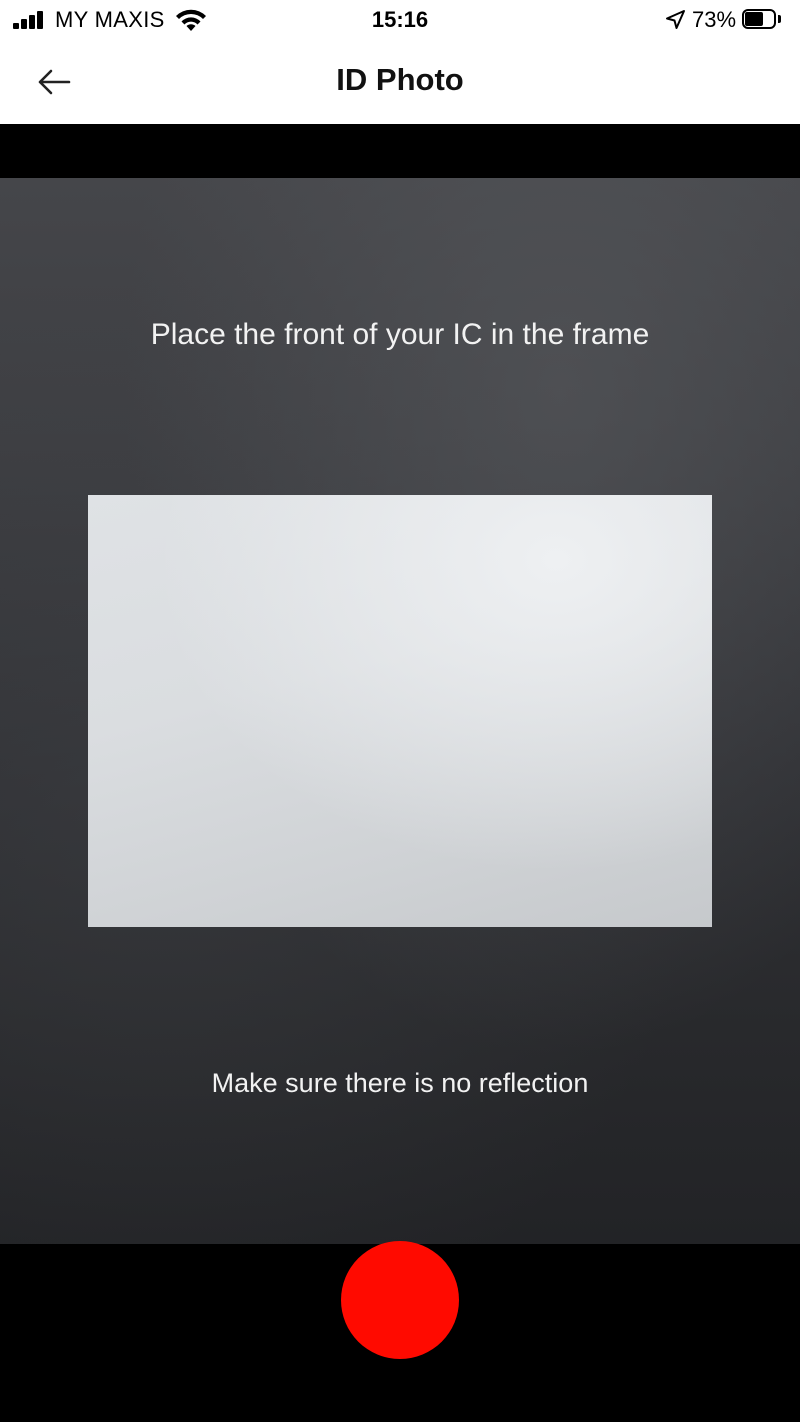 The height and width of the screenshot is (1422, 800). What do you see at coordinates (400, 1083) in the screenshot?
I see `reflection-instruction: Make sure there is no reflection` at bounding box center [400, 1083].